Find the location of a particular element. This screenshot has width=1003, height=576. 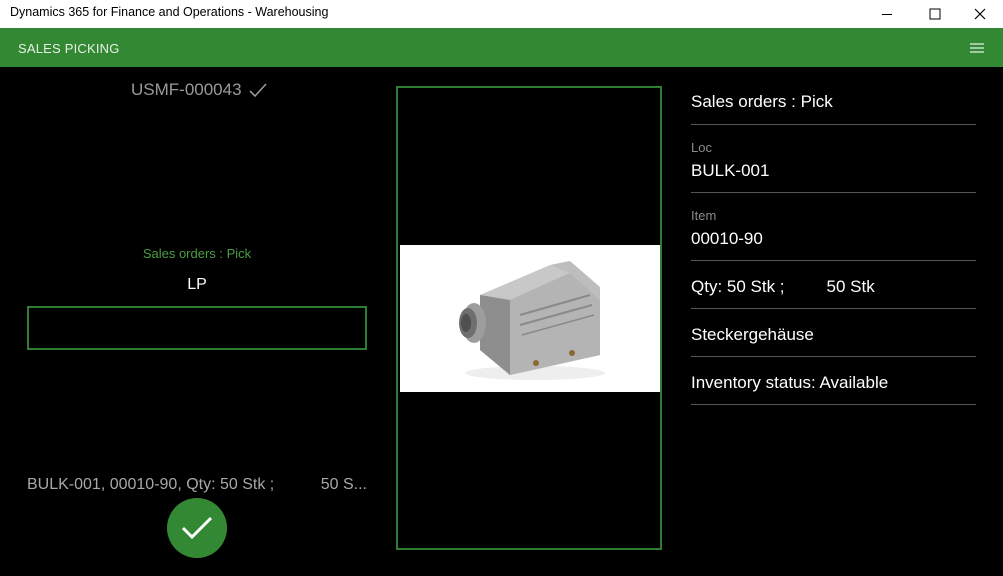

item-label: Item is located at coordinates (704, 215).